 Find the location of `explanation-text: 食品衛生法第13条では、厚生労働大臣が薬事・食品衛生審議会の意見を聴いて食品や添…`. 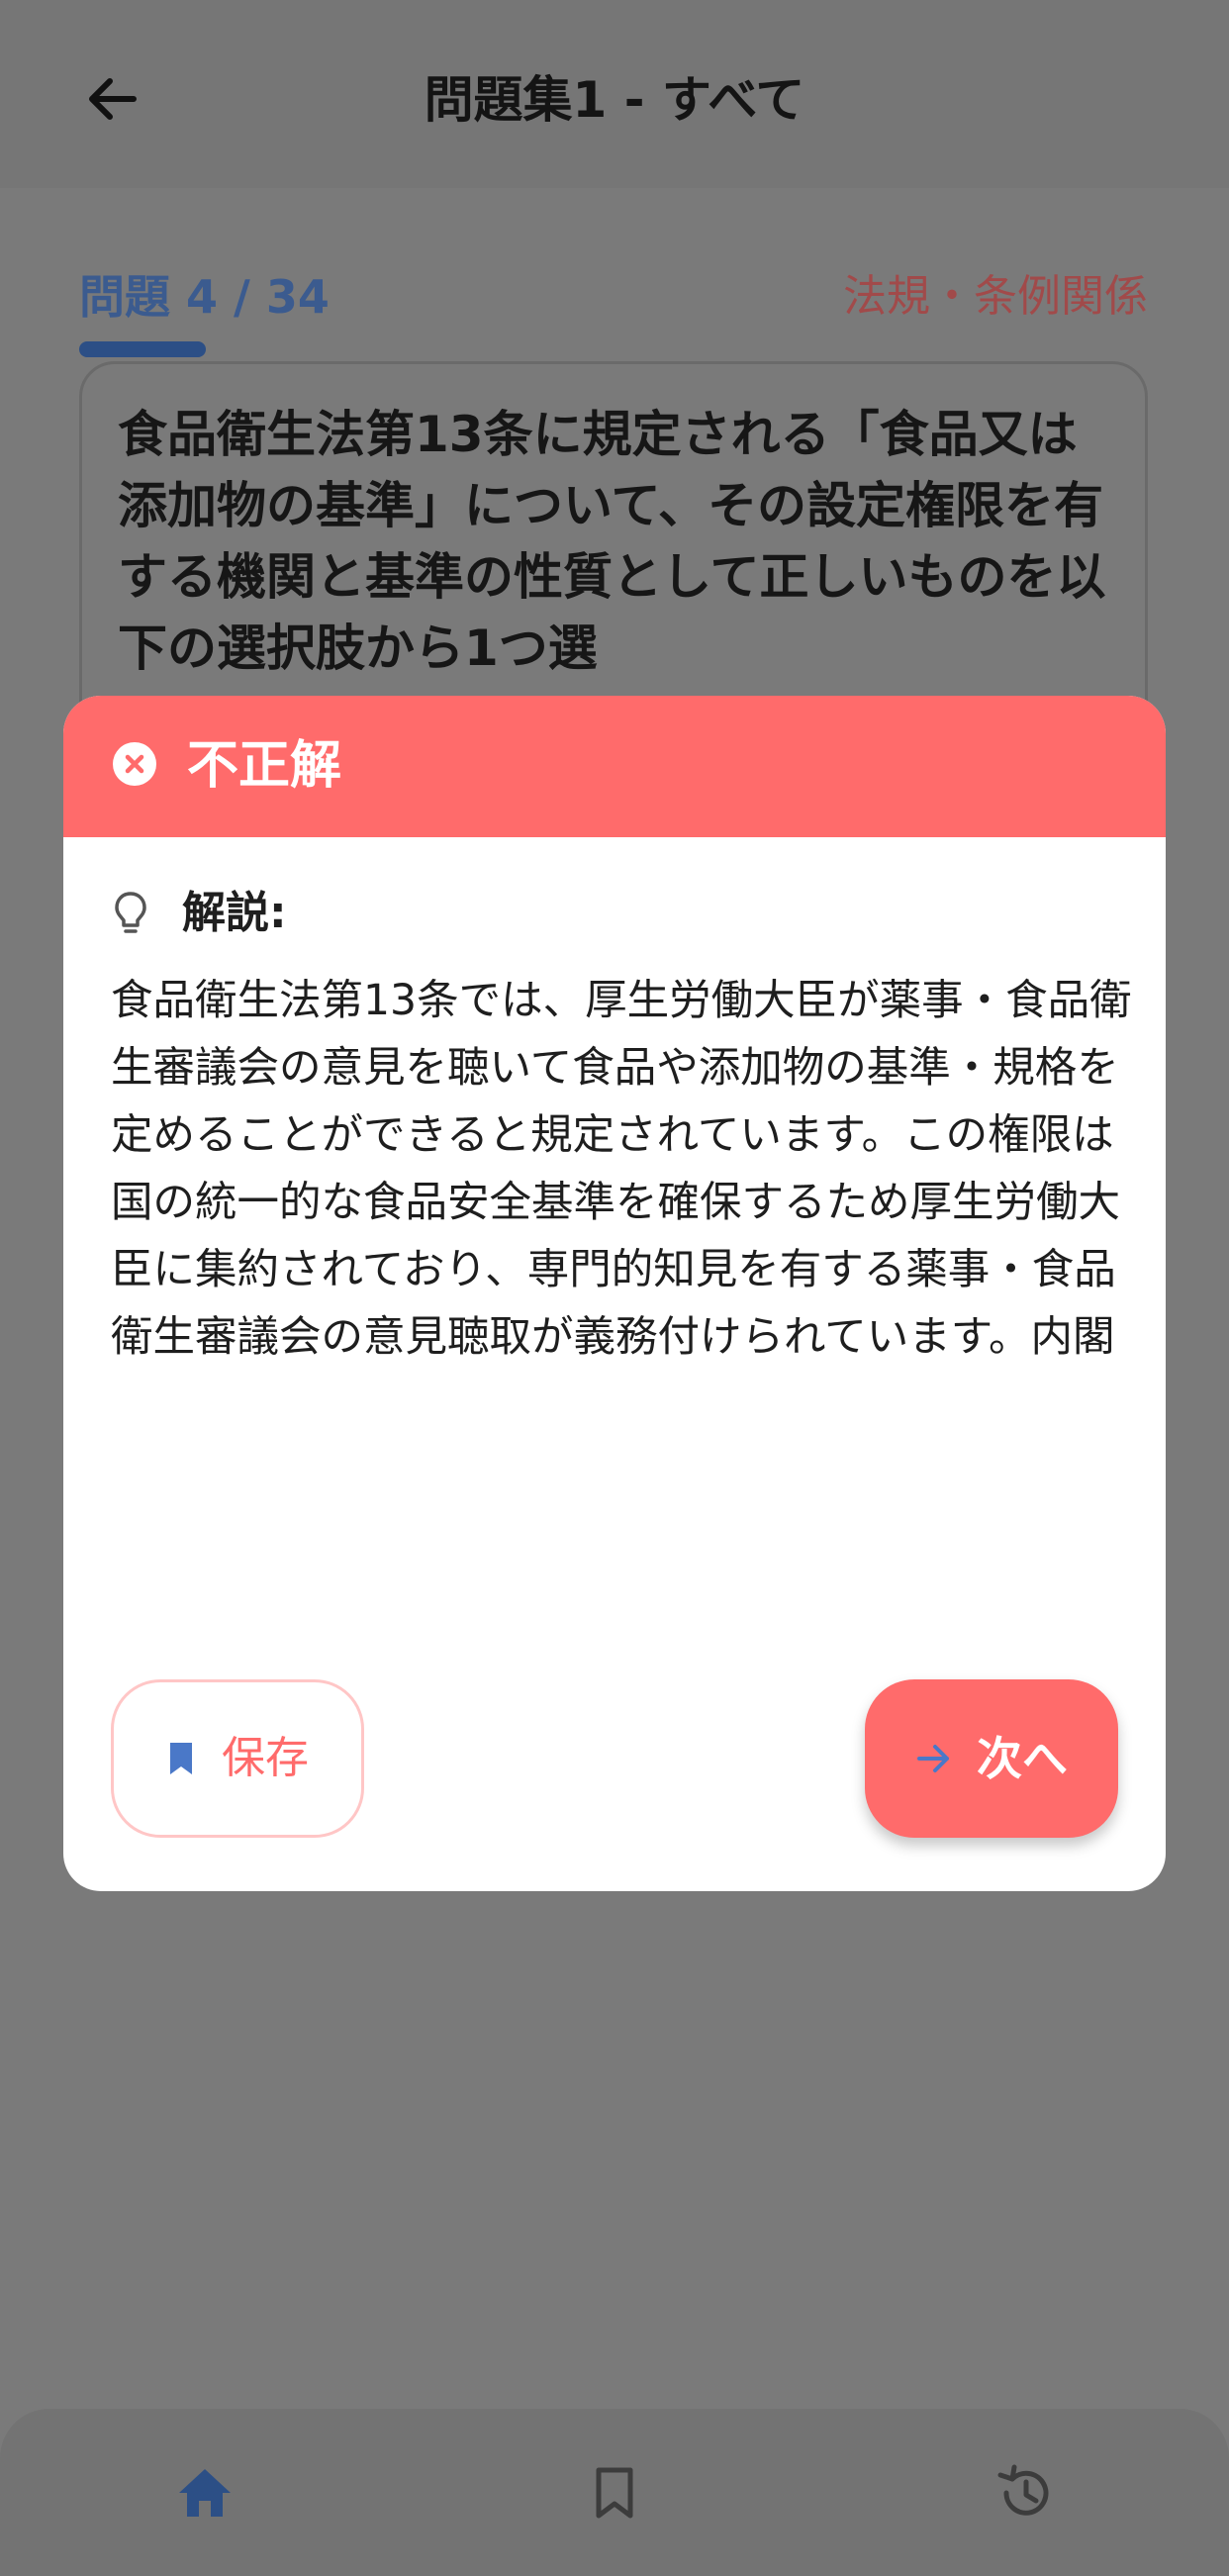

explanation-text: 食品衛生法第13条では、厚生労働大臣が薬事・食品衛生審議会の意見を聴いて食品や添… is located at coordinates (621, 1169).